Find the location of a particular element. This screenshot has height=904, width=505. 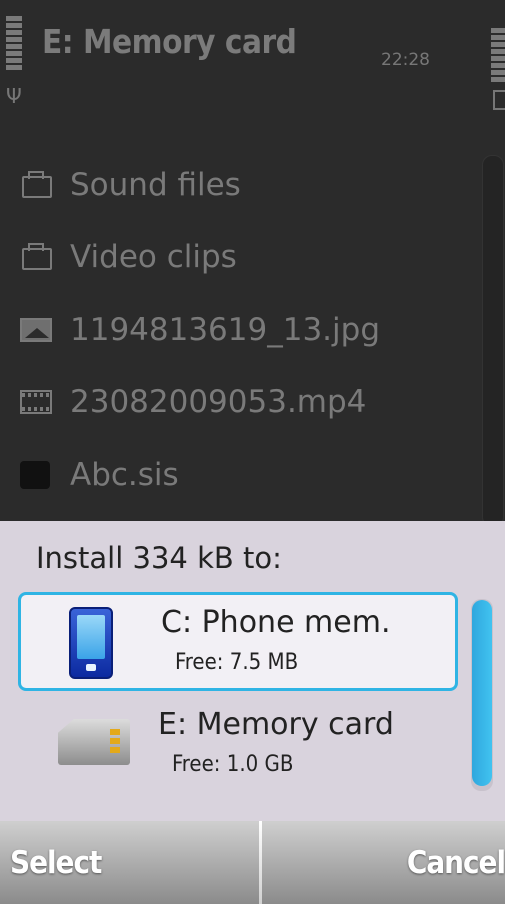

phone-icon is located at coordinates (91, 643).